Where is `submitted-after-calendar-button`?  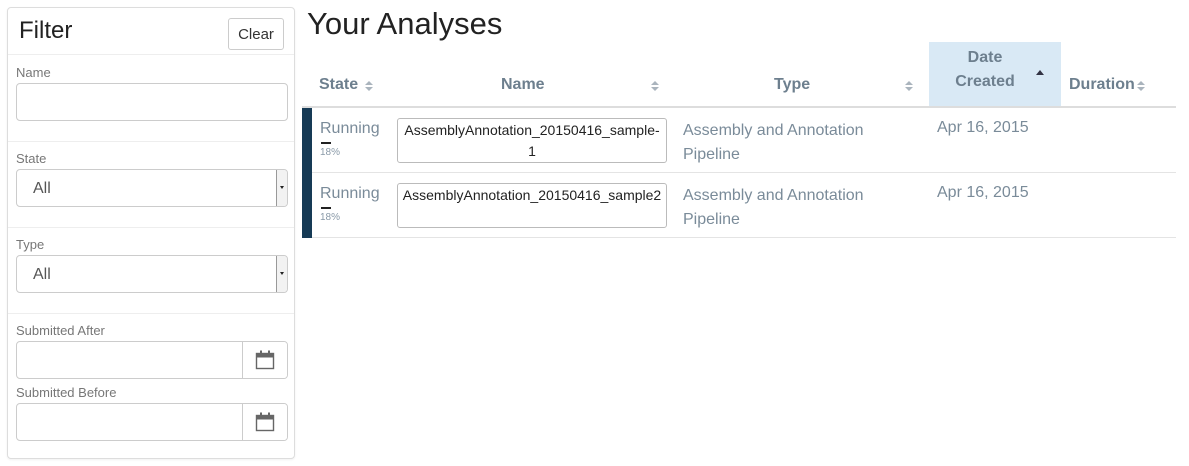
submitted-after-calendar-button is located at coordinates (264, 360).